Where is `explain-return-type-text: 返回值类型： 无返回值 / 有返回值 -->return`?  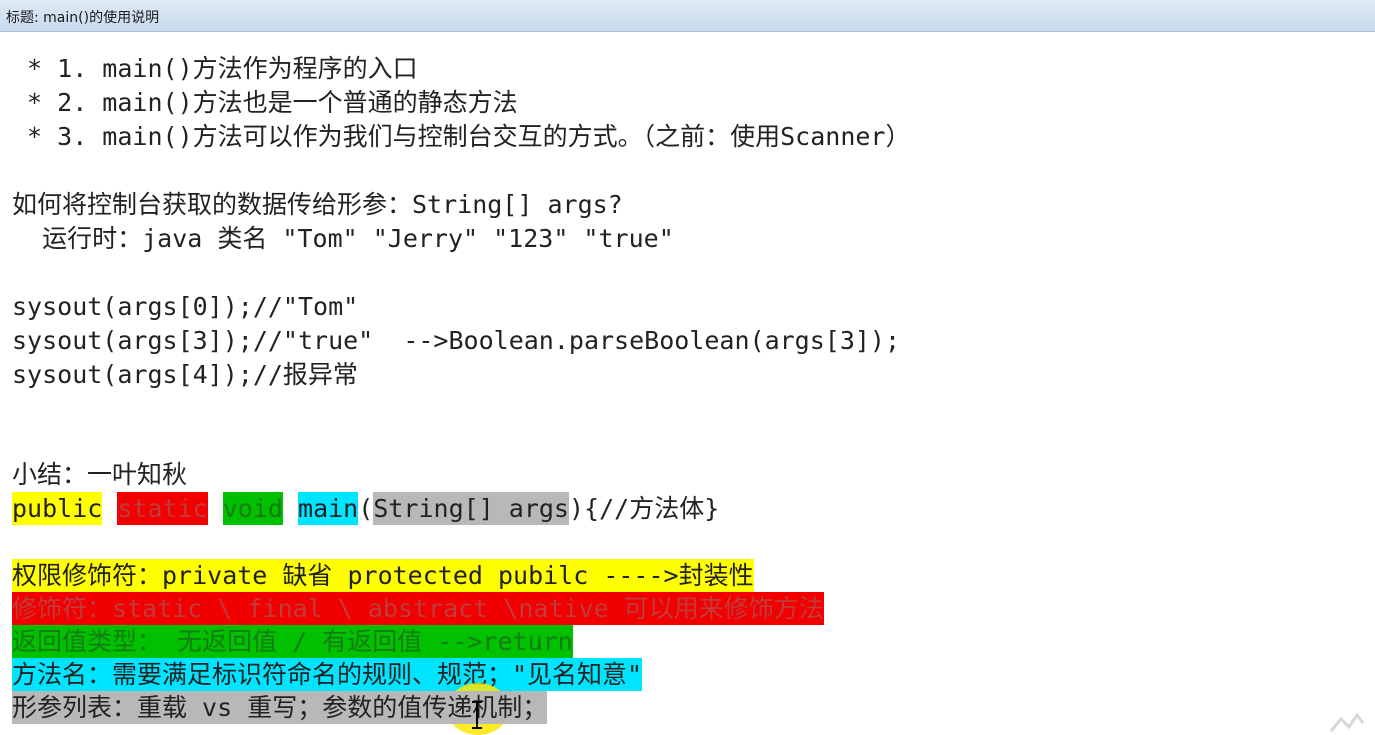
explain-return-type-text: 返回值类型： 无返回值 / 有返回值 -->return is located at coordinates (292, 641).